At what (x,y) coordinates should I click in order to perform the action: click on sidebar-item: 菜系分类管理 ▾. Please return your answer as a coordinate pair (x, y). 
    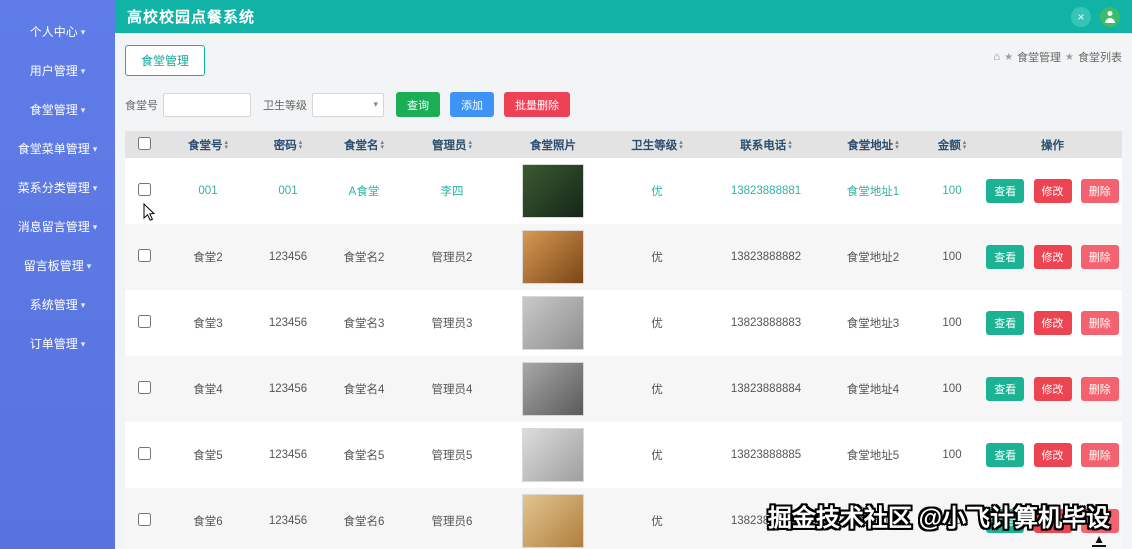
    Looking at the image, I should click on (57, 187).